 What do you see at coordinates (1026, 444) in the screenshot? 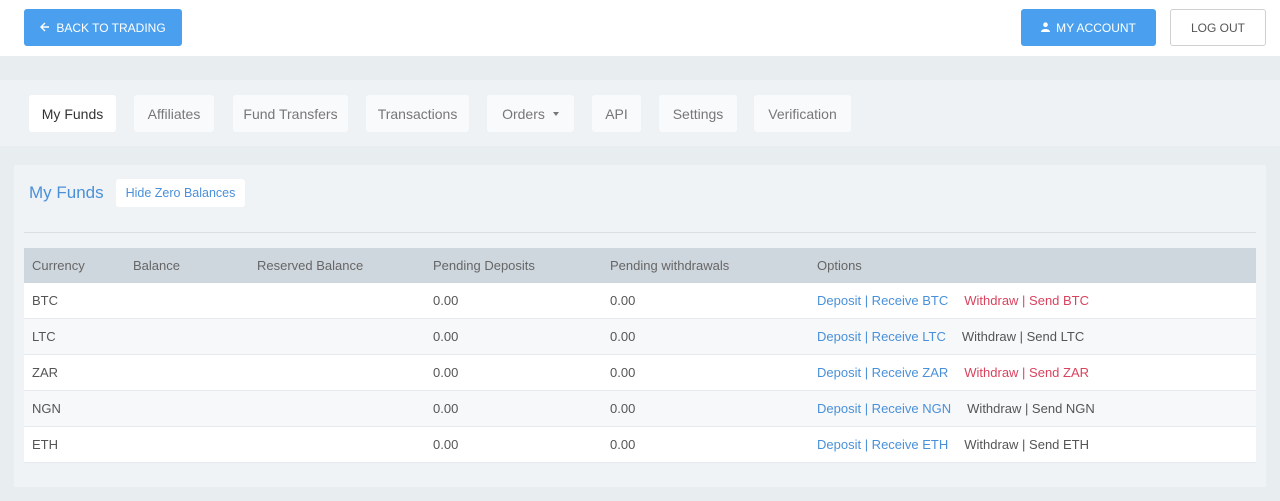
I see `withdraw-link: Withdraw | Send ETH` at bounding box center [1026, 444].